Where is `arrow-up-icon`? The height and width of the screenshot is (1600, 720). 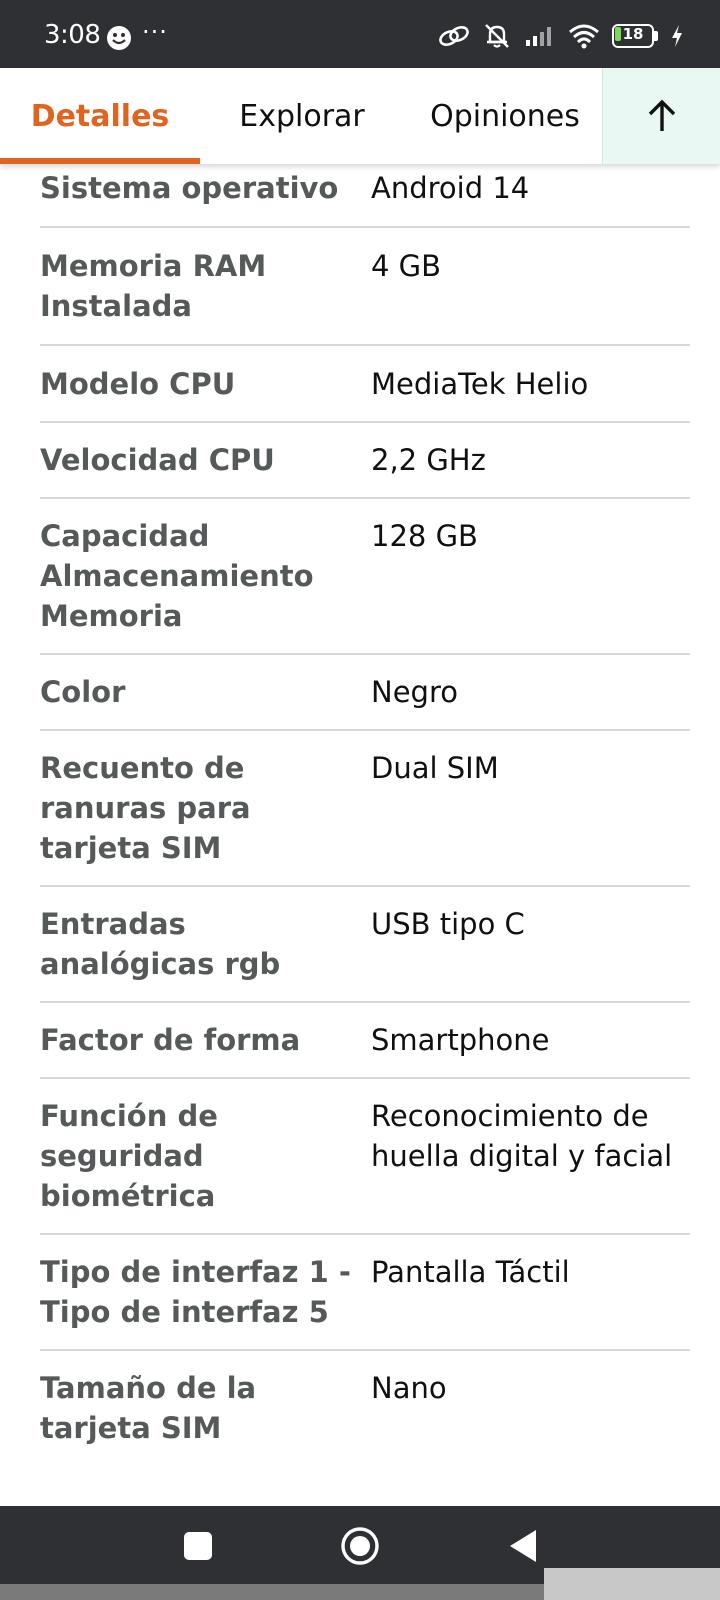 arrow-up-icon is located at coordinates (661, 115).